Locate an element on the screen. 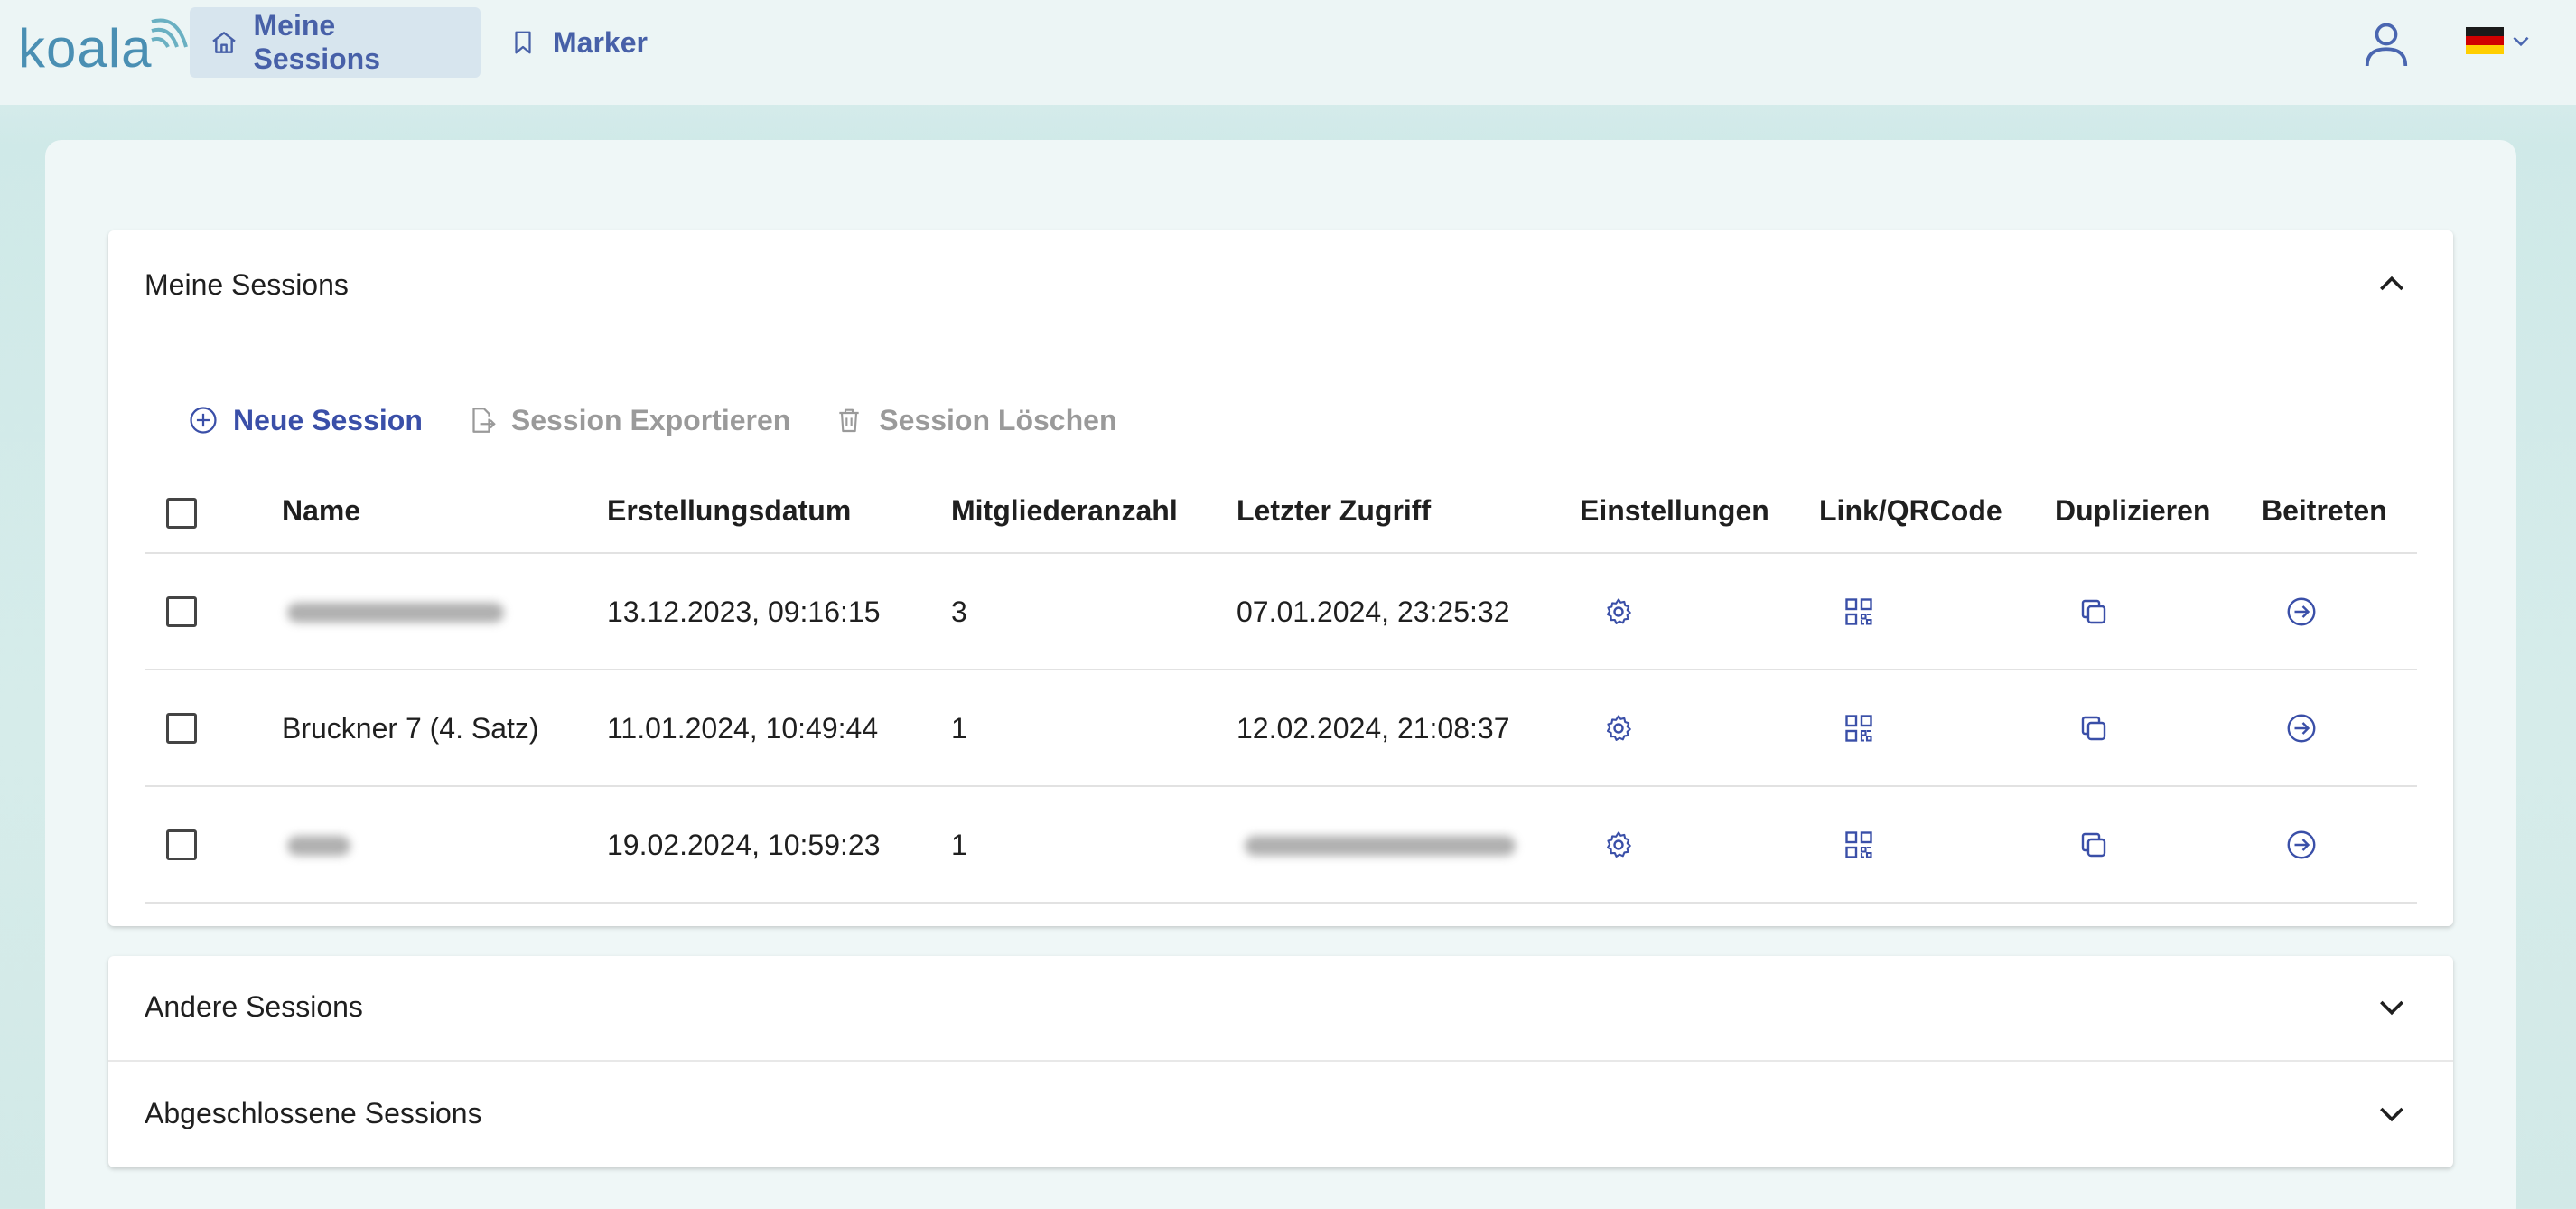 The height and width of the screenshot is (1209, 2576). new-session-label: Neue Session is located at coordinates (328, 420).